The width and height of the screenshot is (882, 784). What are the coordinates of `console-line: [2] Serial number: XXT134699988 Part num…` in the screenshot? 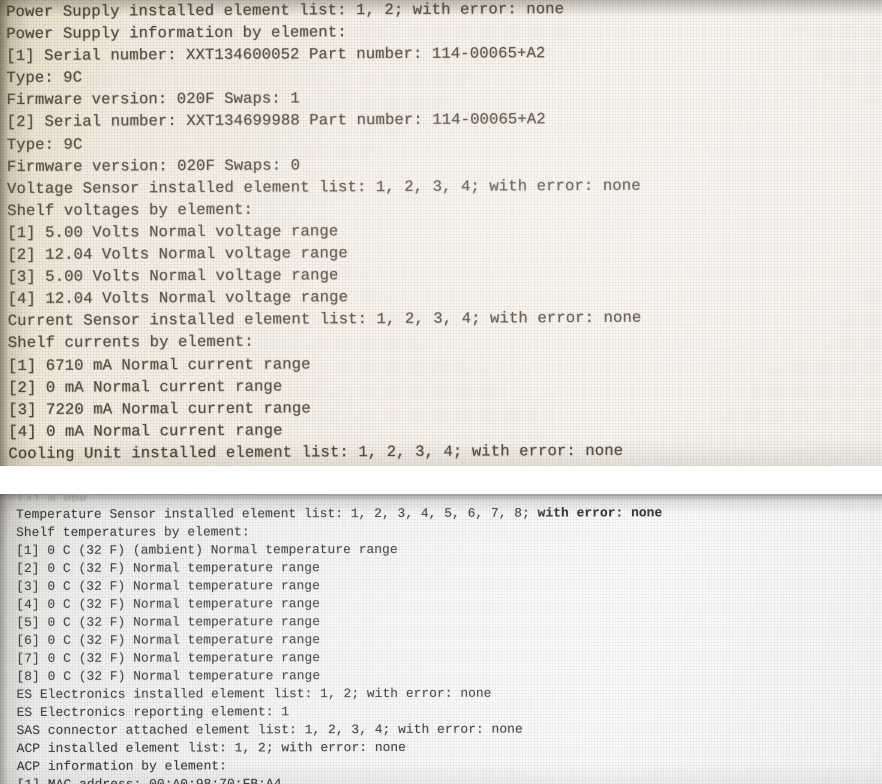 It's located at (276, 121).